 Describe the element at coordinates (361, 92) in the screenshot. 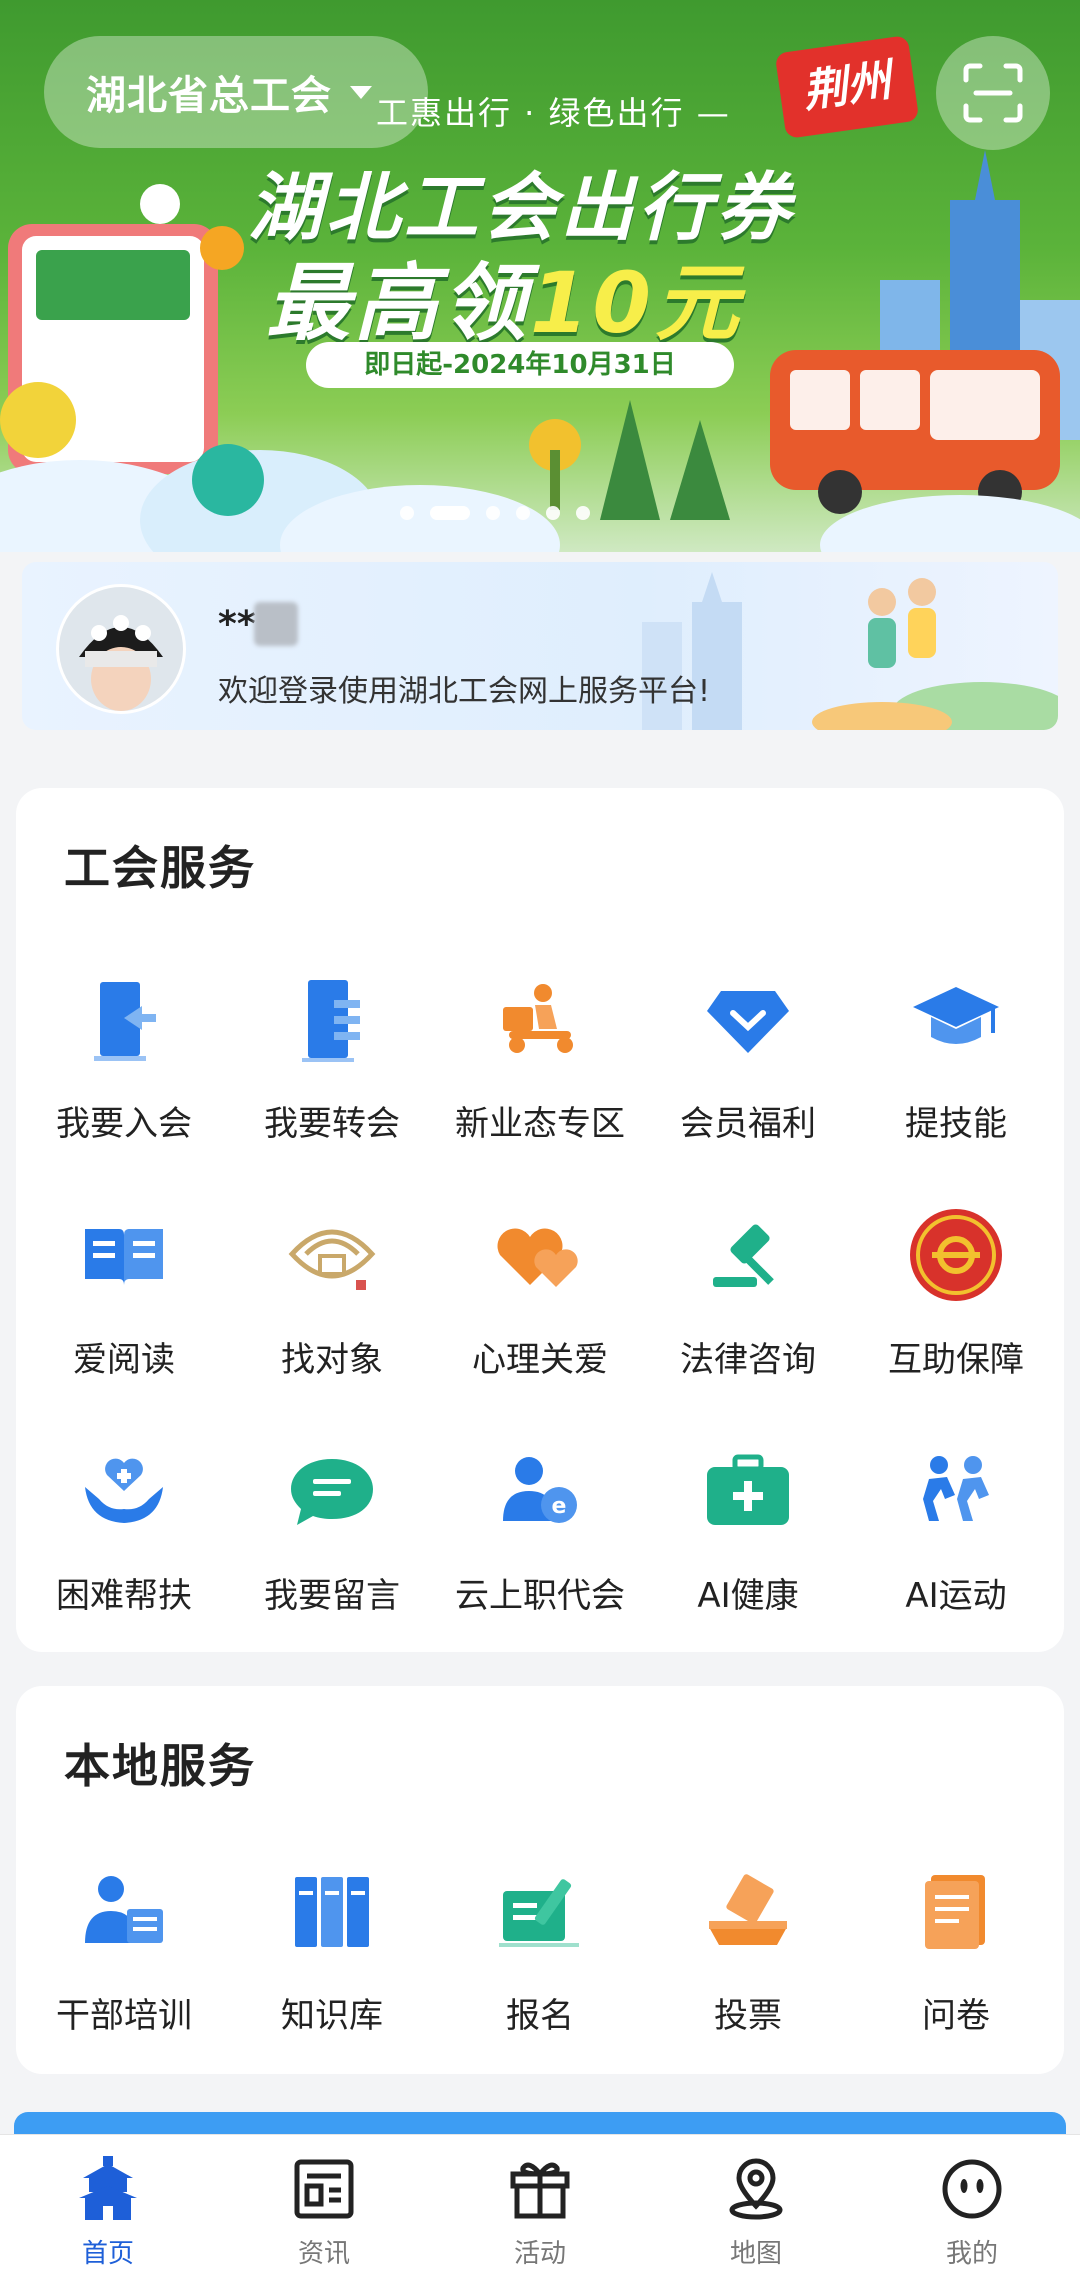

I see `chevron-down-icon` at that location.